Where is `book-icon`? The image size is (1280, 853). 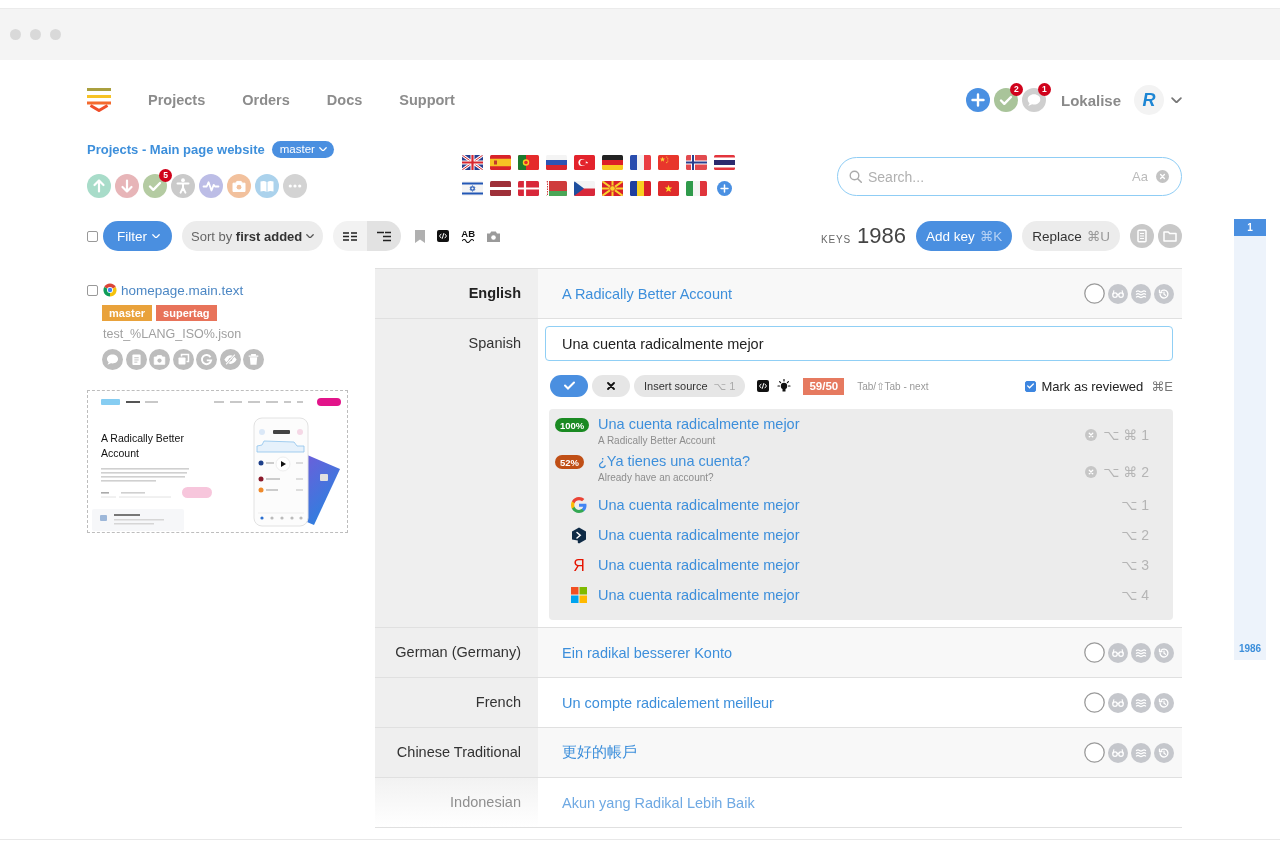
book-icon is located at coordinates (267, 186).